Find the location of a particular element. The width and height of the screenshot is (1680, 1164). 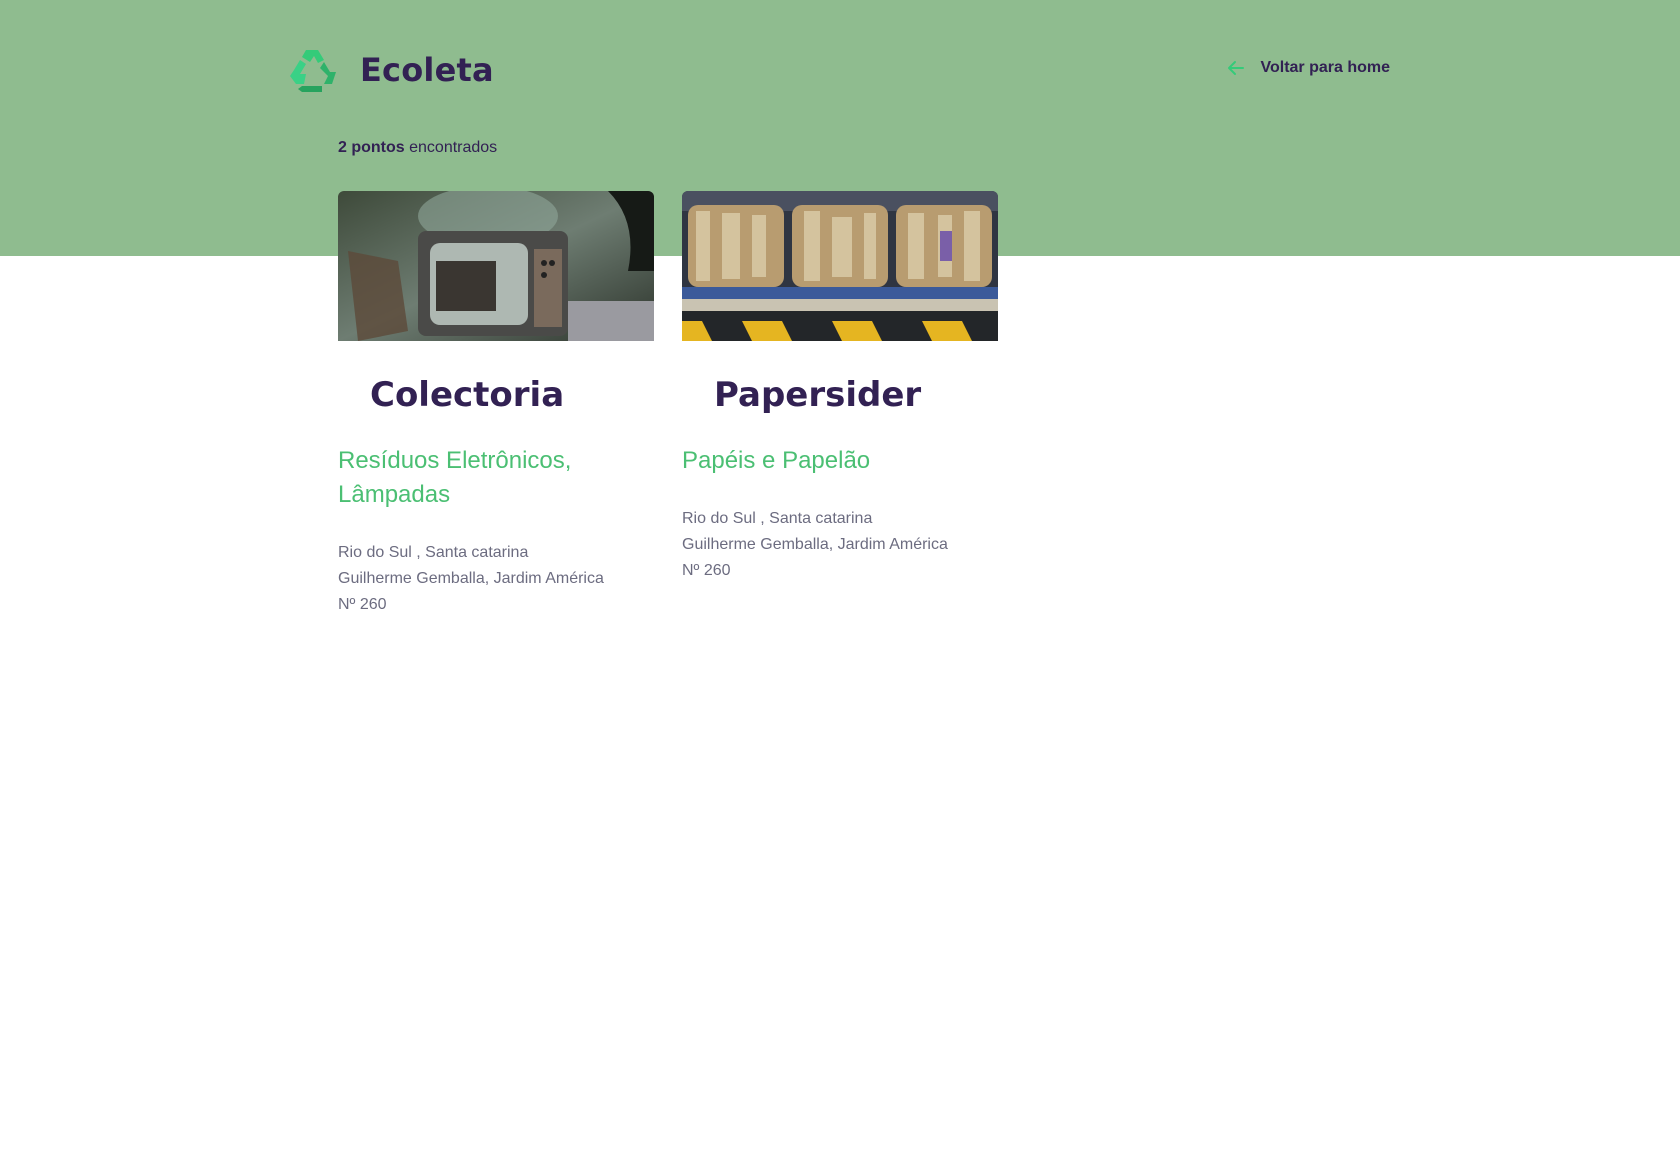

back-home-link: Voltar para home is located at coordinates (1308, 68).